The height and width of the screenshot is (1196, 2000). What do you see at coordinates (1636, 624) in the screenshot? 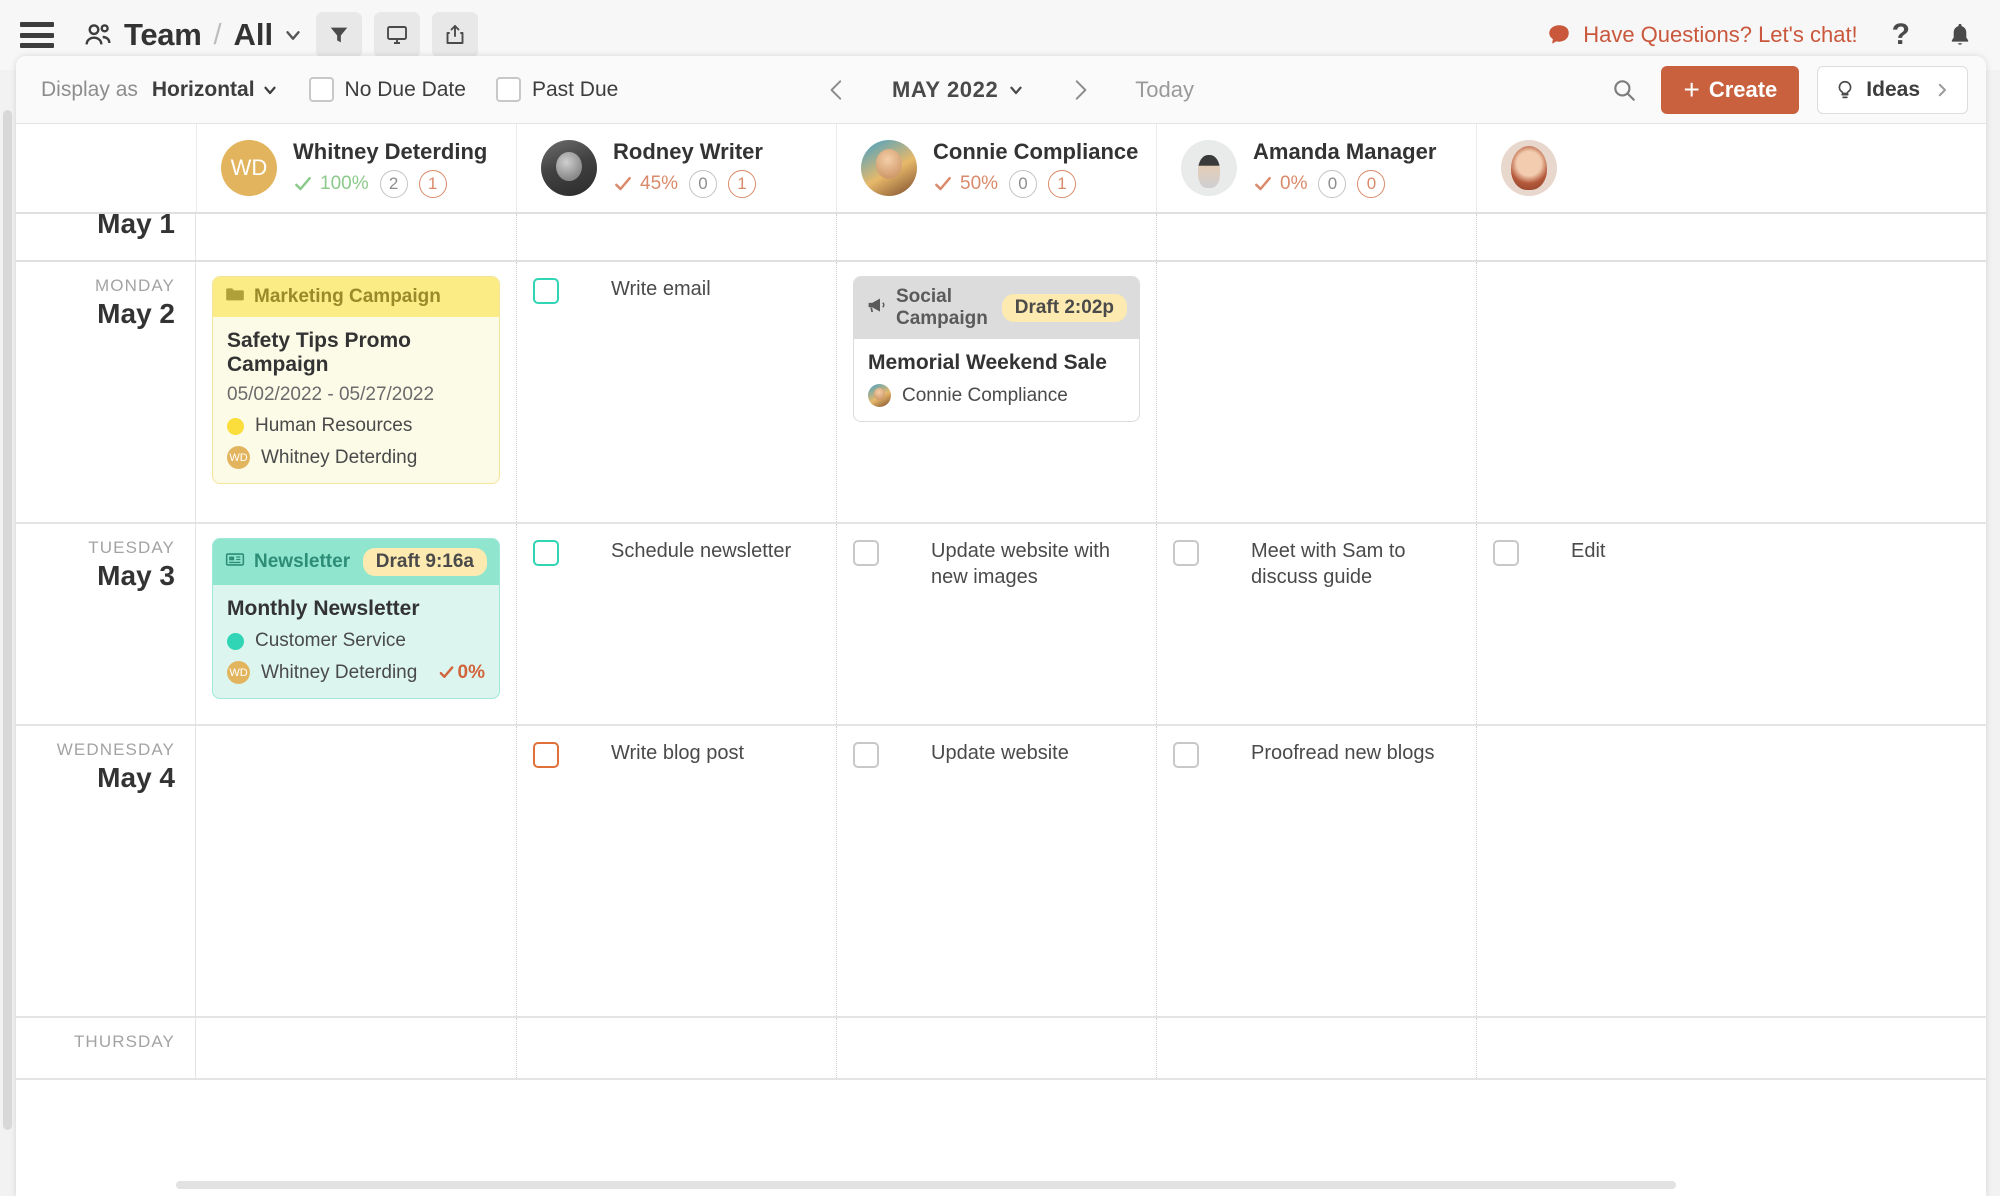
I see `cell-fifth: Edit` at bounding box center [1636, 624].